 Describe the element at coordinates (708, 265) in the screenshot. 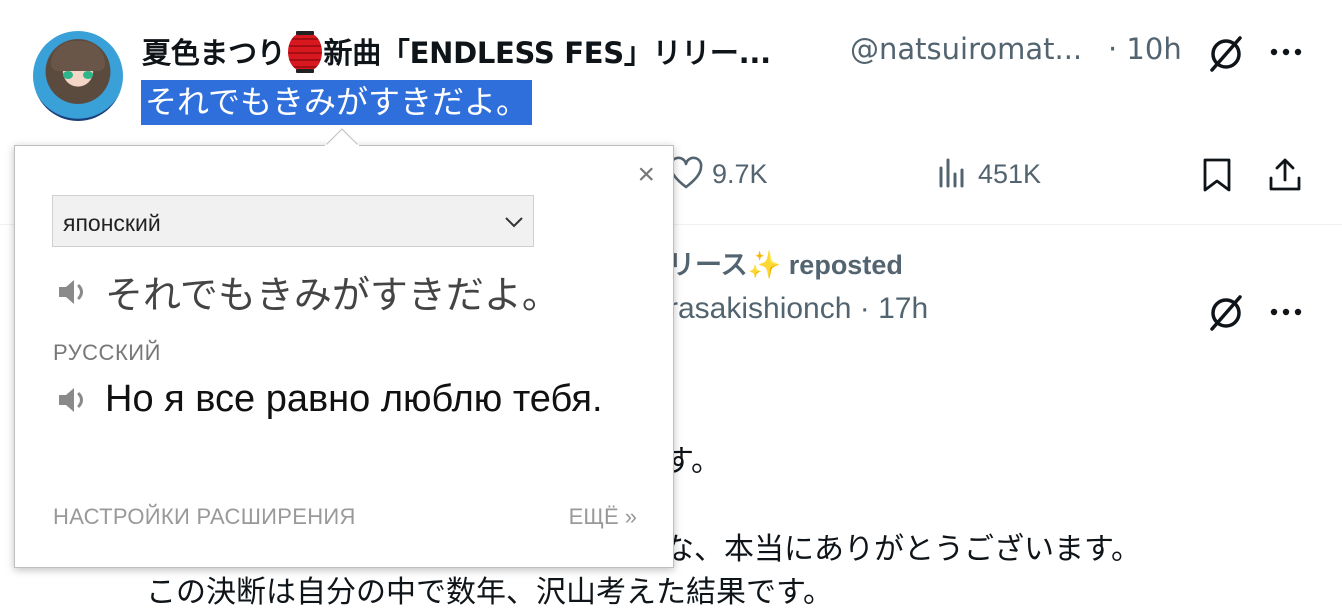

I see `repost-name-fragment: リース` at that location.